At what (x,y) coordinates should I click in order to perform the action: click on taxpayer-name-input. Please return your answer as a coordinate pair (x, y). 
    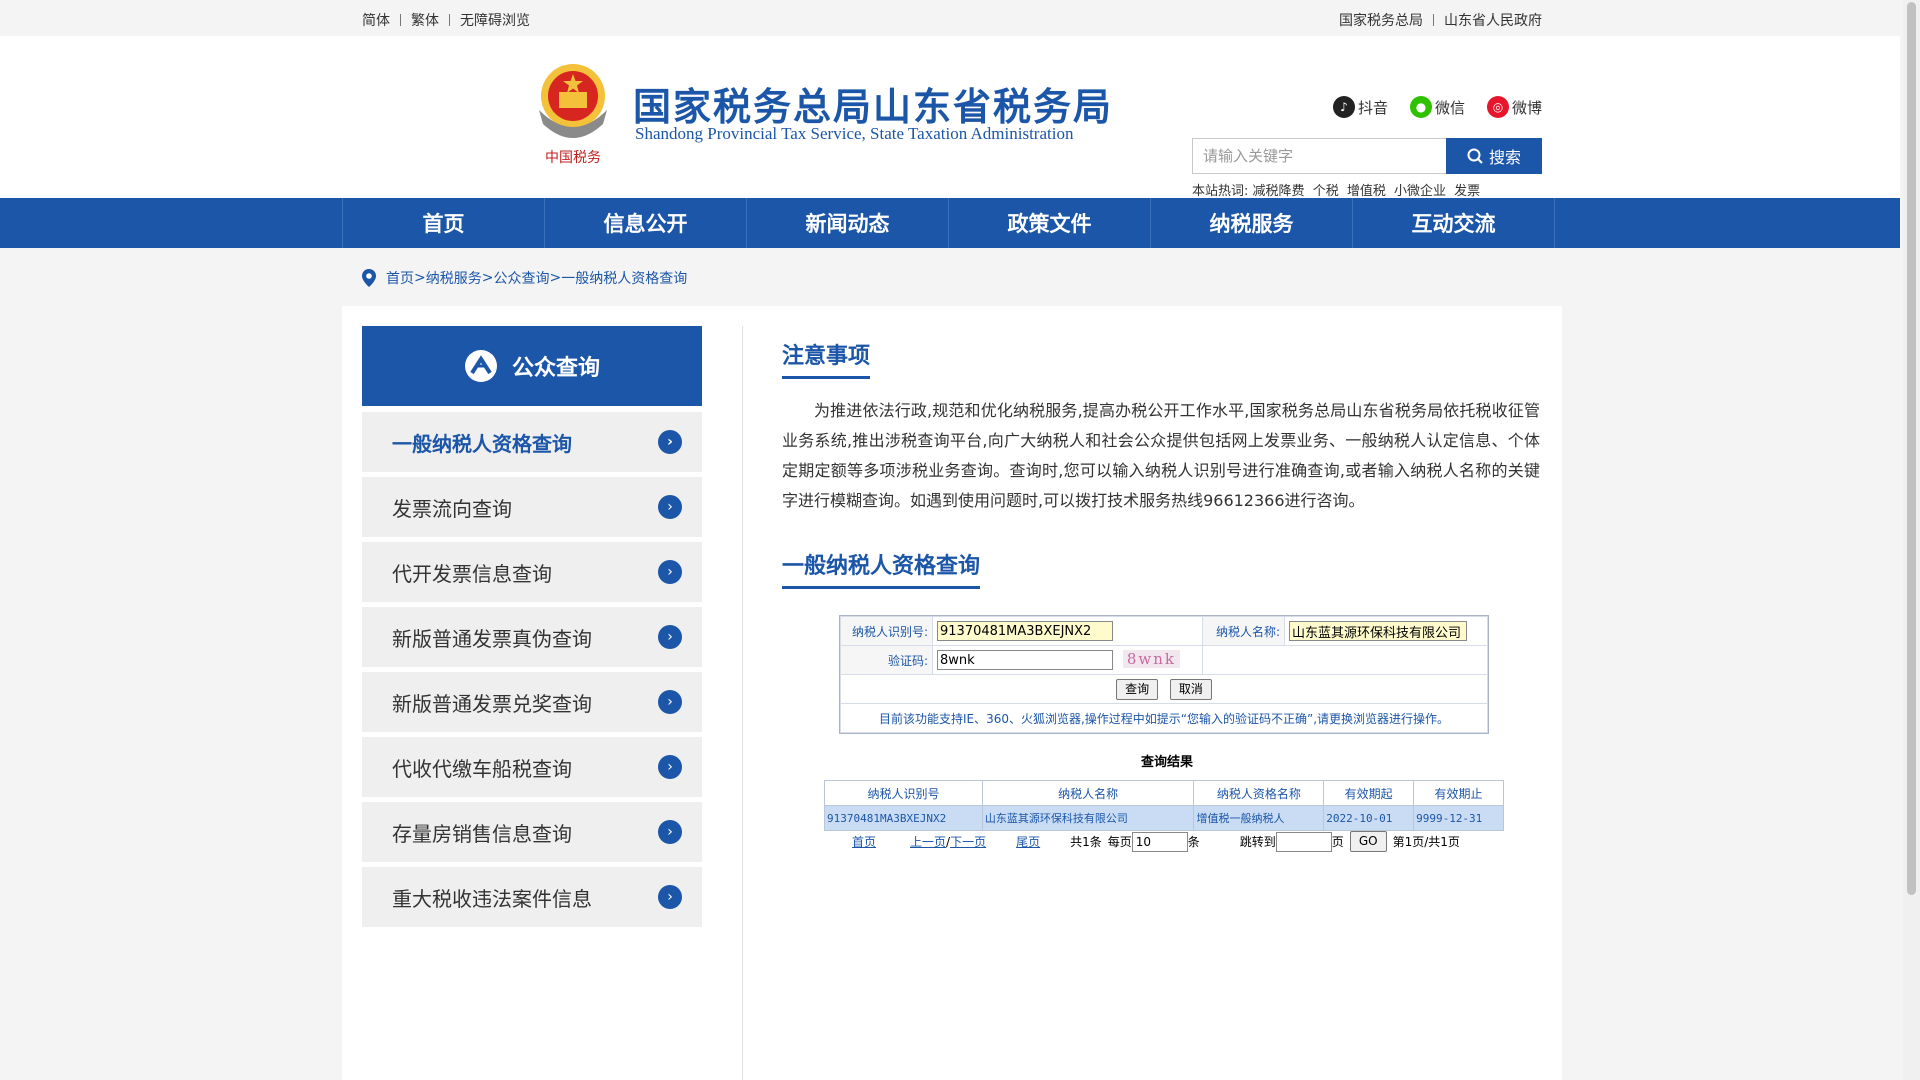
    Looking at the image, I should click on (1378, 631).